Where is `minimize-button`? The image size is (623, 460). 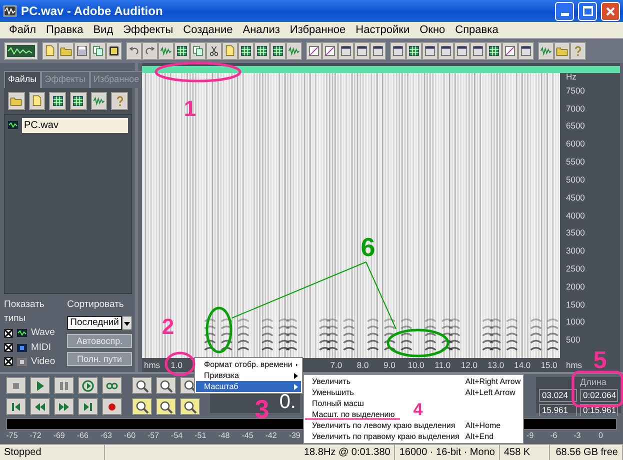 minimize-button is located at coordinates (564, 11).